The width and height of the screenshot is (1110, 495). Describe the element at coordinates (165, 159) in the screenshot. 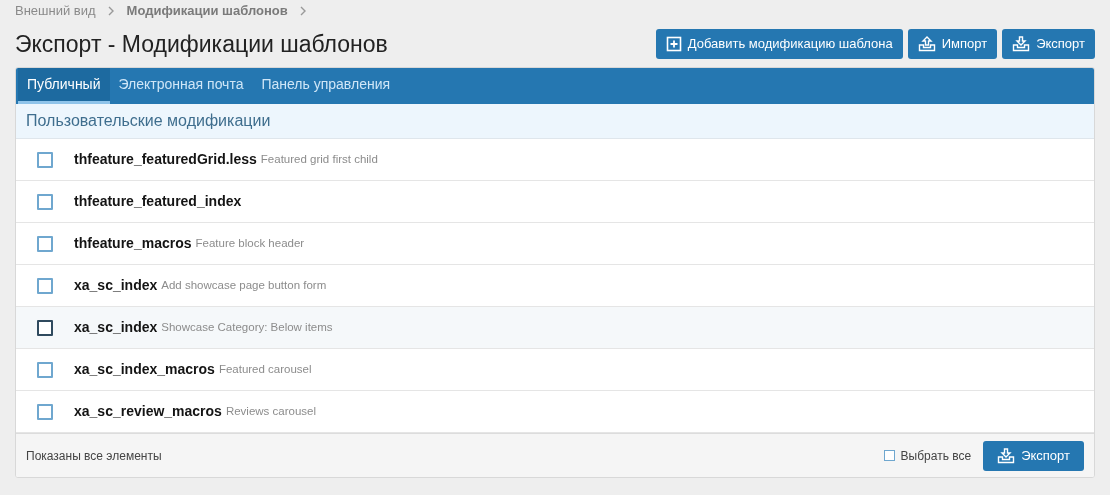

I see `template-name: thfeature_featuredGrid.less` at that location.